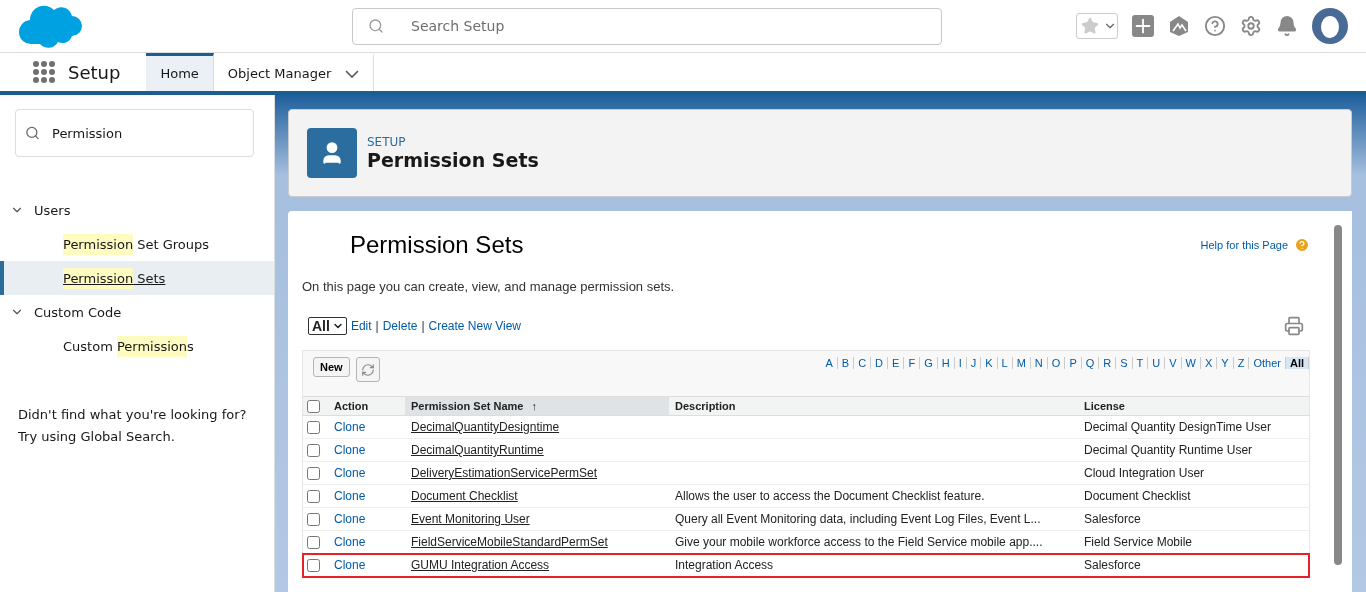  Describe the element at coordinates (1255, 245) in the screenshot. I see `help-link: Help for this Page` at that location.